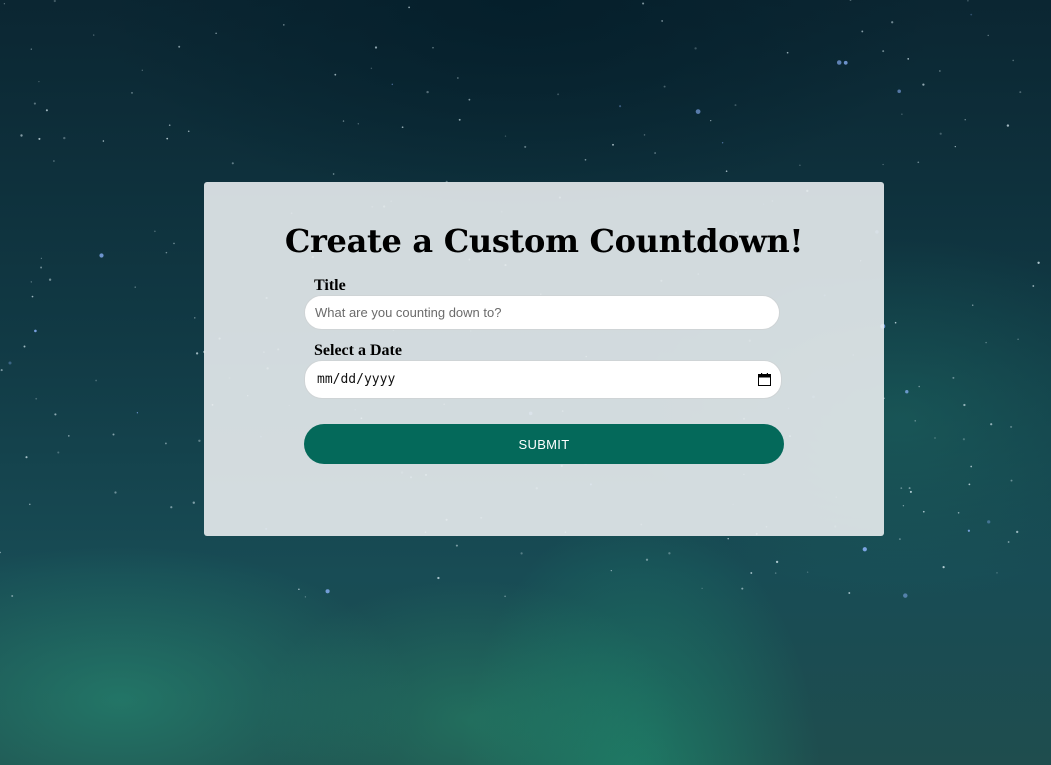 This screenshot has width=1051, height=765. Describe the element at coordinates (542, 312) in the screenshot. I see `title-input` at that location.